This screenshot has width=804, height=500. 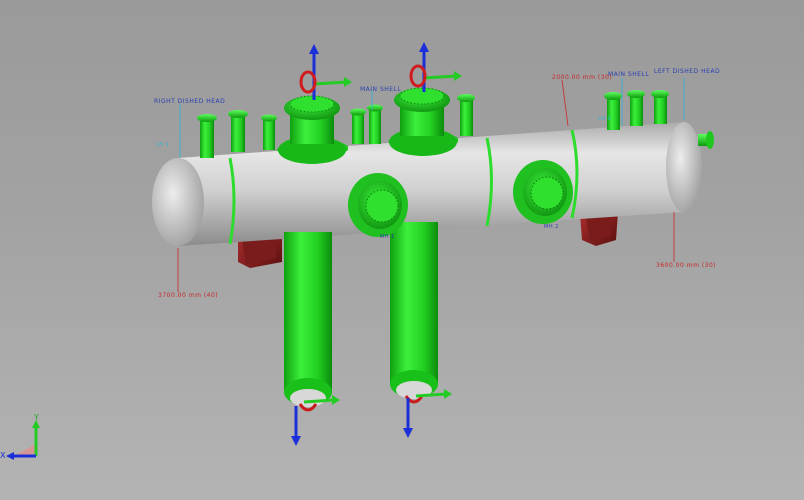 What do you see at coordinates (414, 313) in the screenshot?
I see `leg-right` at bounding box center [414, 313].